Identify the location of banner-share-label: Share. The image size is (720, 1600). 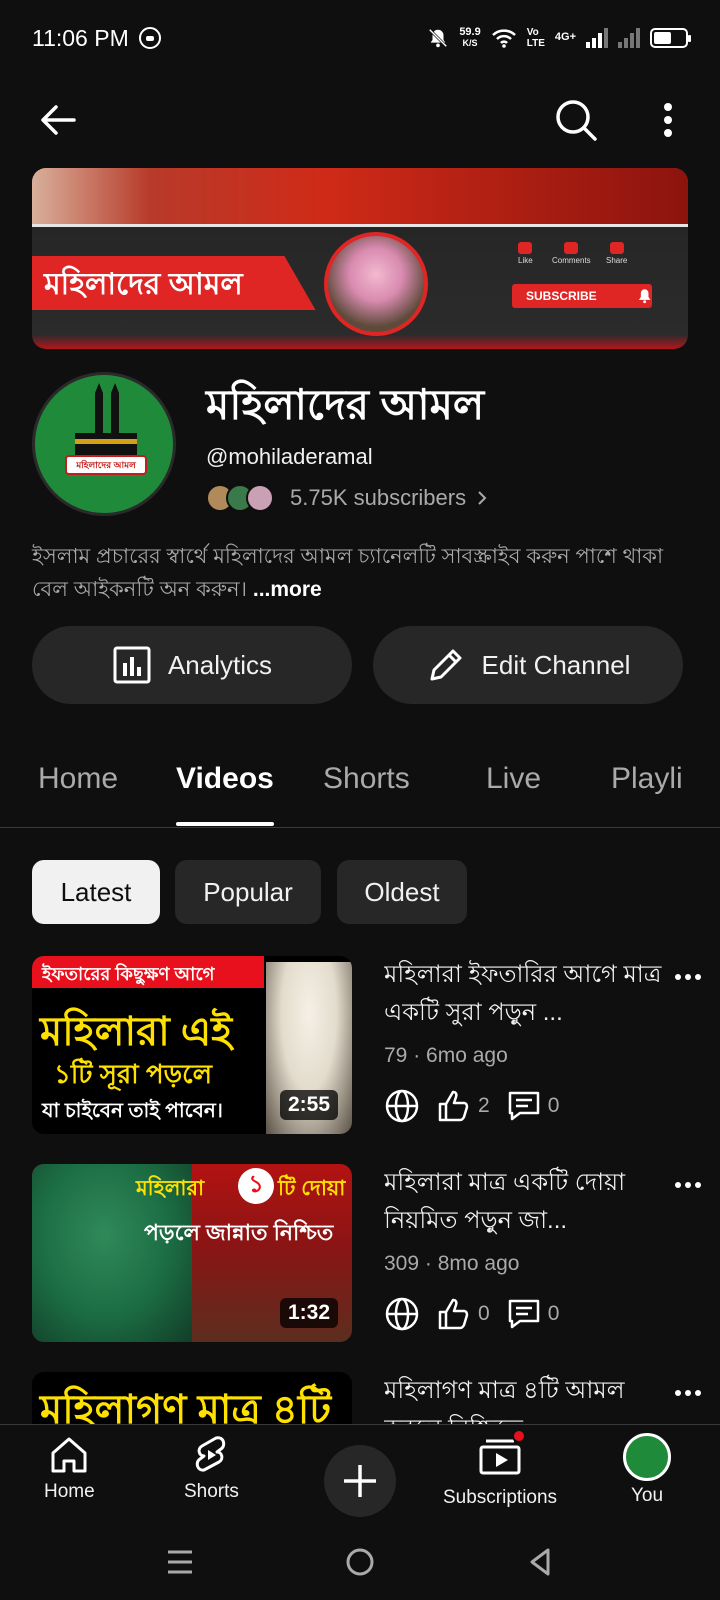
(617, 260).